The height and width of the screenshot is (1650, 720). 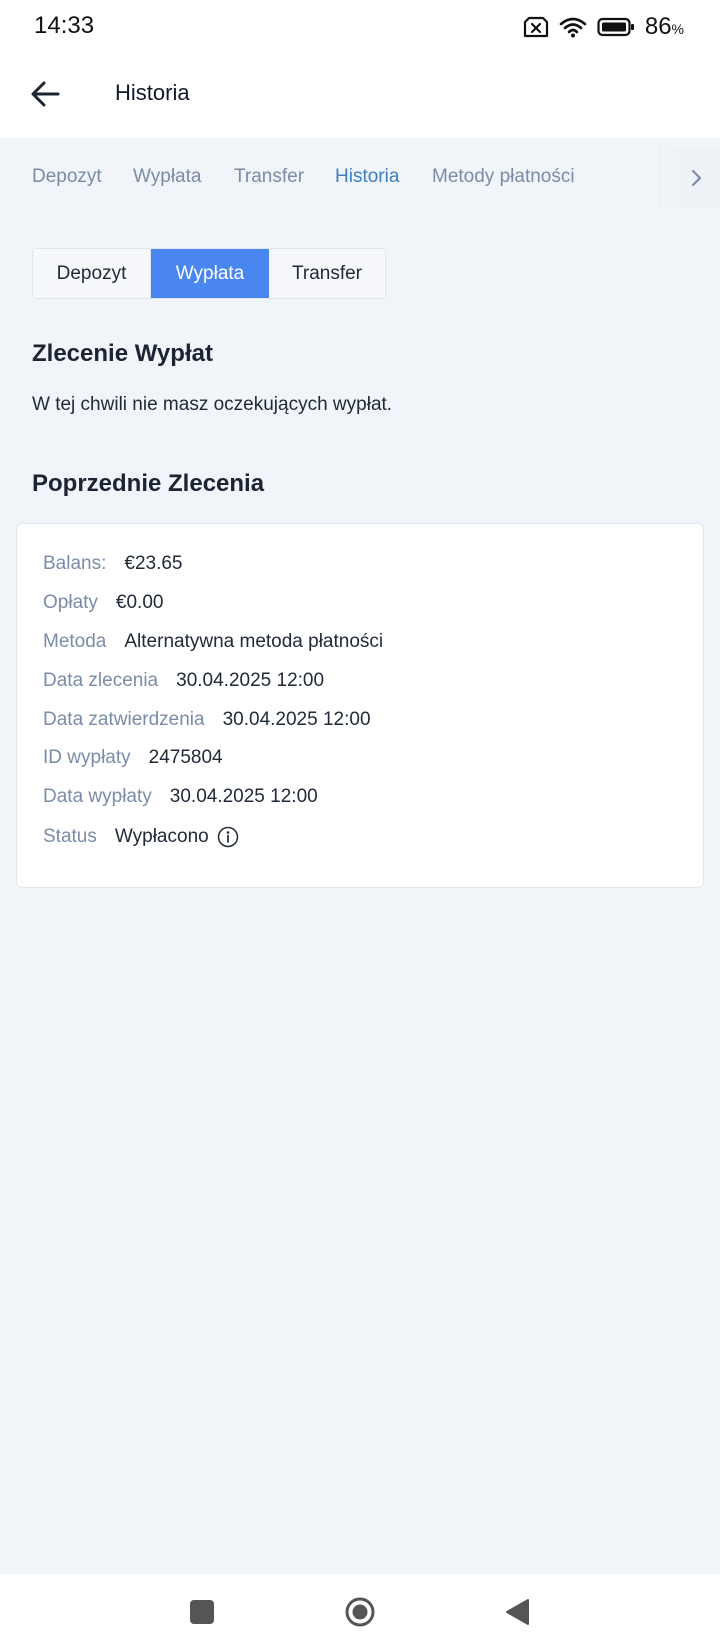 I want to click on status-text: Wypłacono, so click(x=161, y=836).